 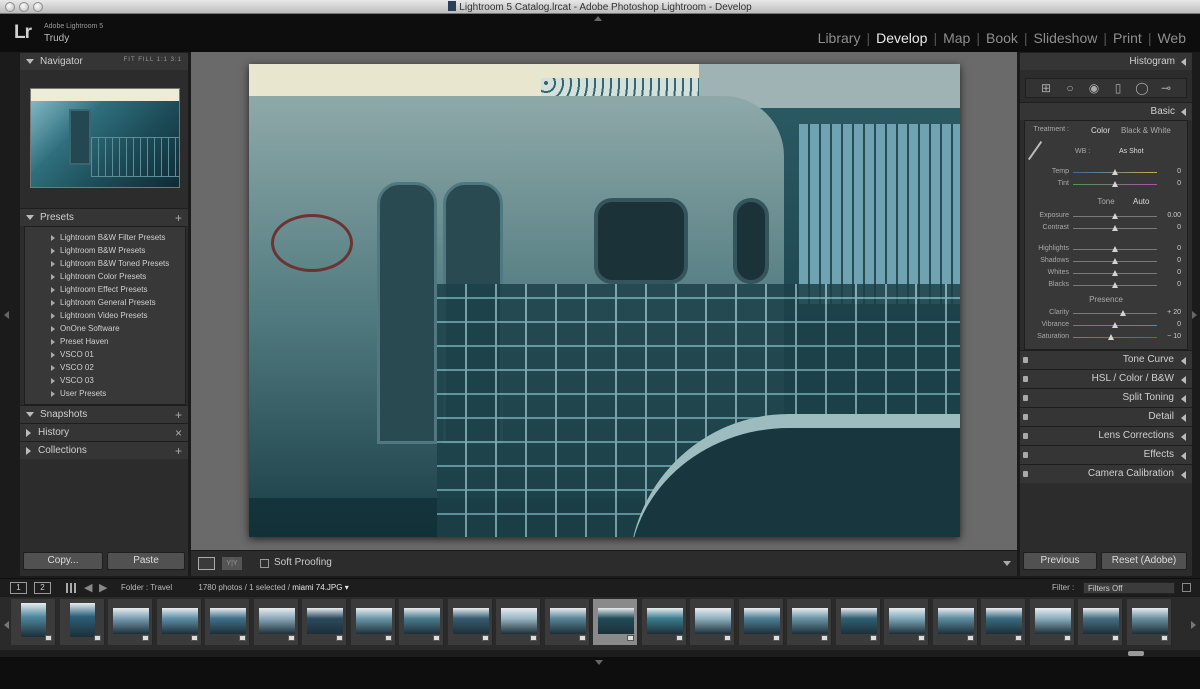 What do you see at coordinates (1106, 359) in the screenshot?
I see `section-tone-curve: Tone Curve` at bounding box center [1106, 359].